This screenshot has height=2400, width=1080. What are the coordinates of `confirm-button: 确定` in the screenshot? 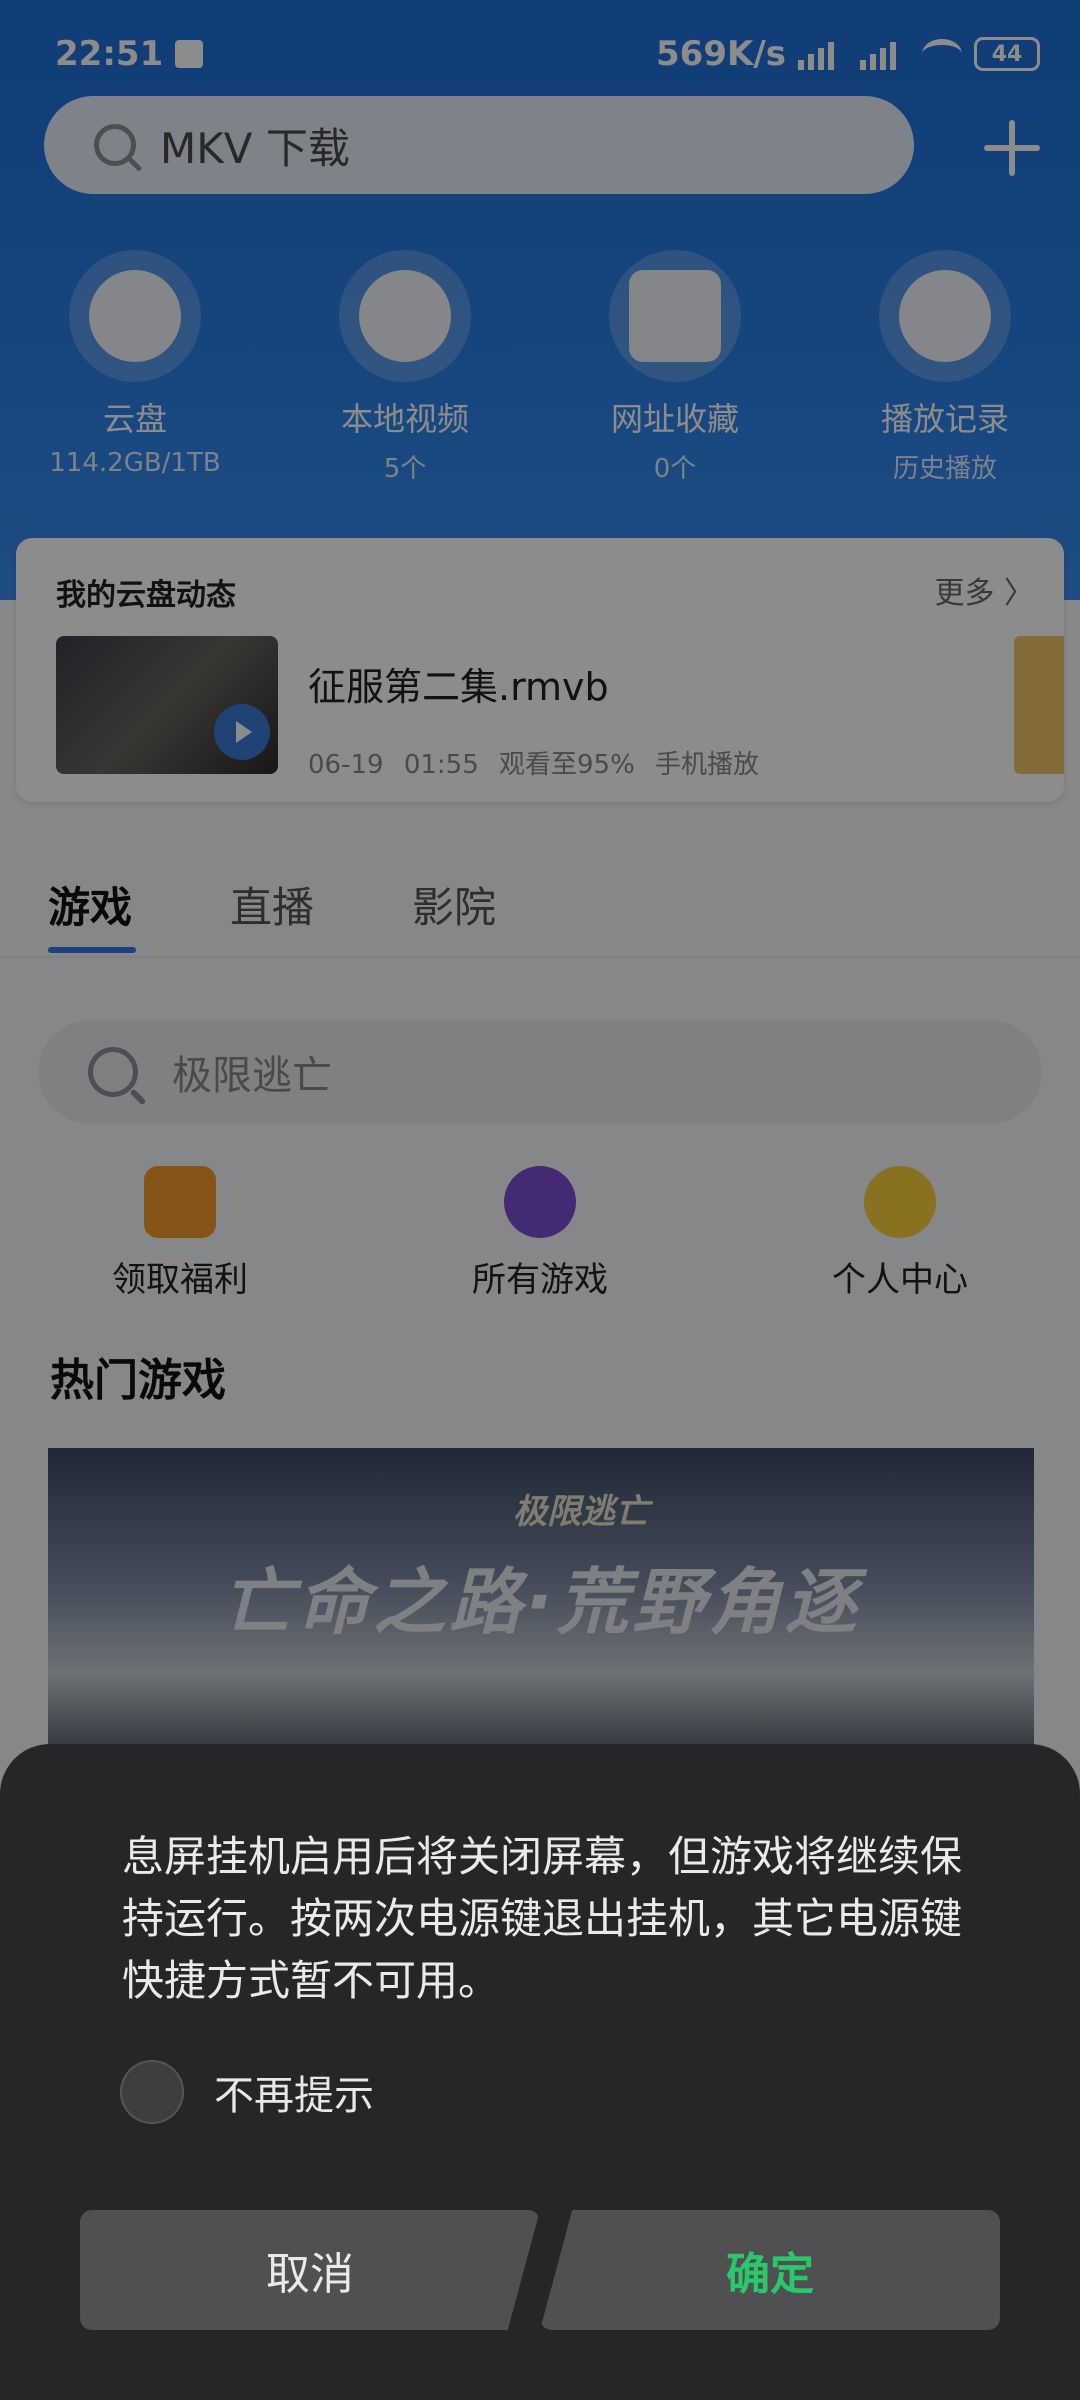 It's located at (770, 2270).